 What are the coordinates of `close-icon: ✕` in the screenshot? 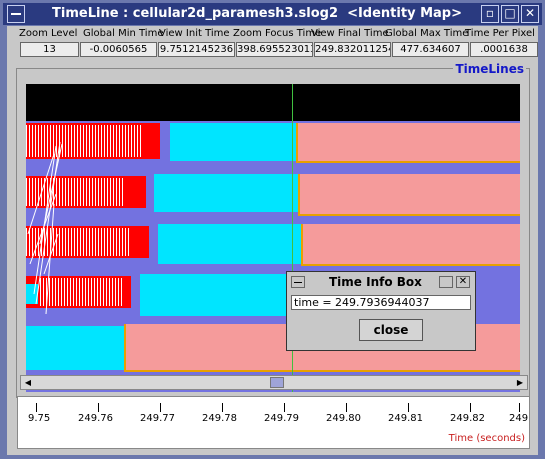 It's located at (530, 14).